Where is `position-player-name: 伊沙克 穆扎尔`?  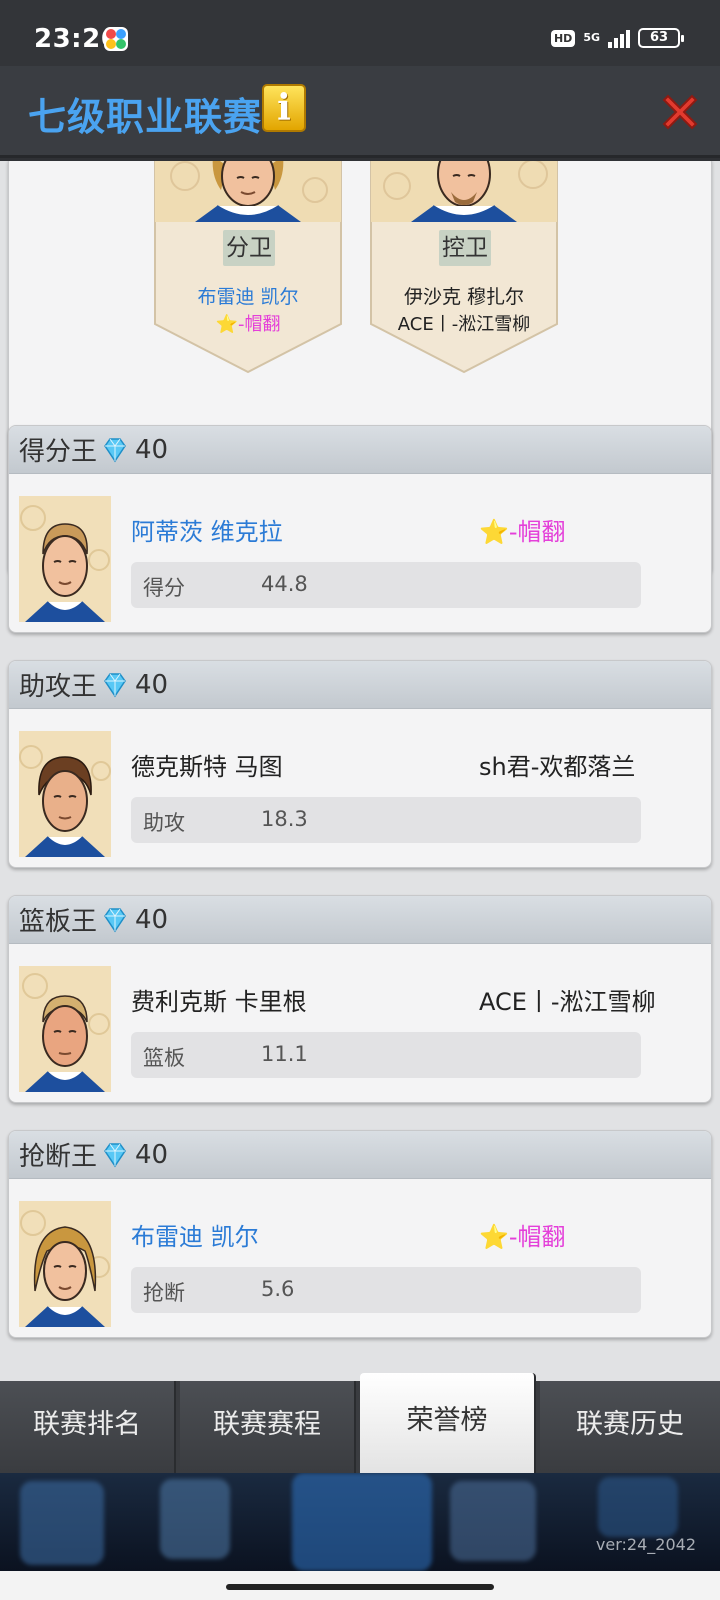
position-player-name: 伊沙克 穆扎尔 is located at coordinates (464, 297).